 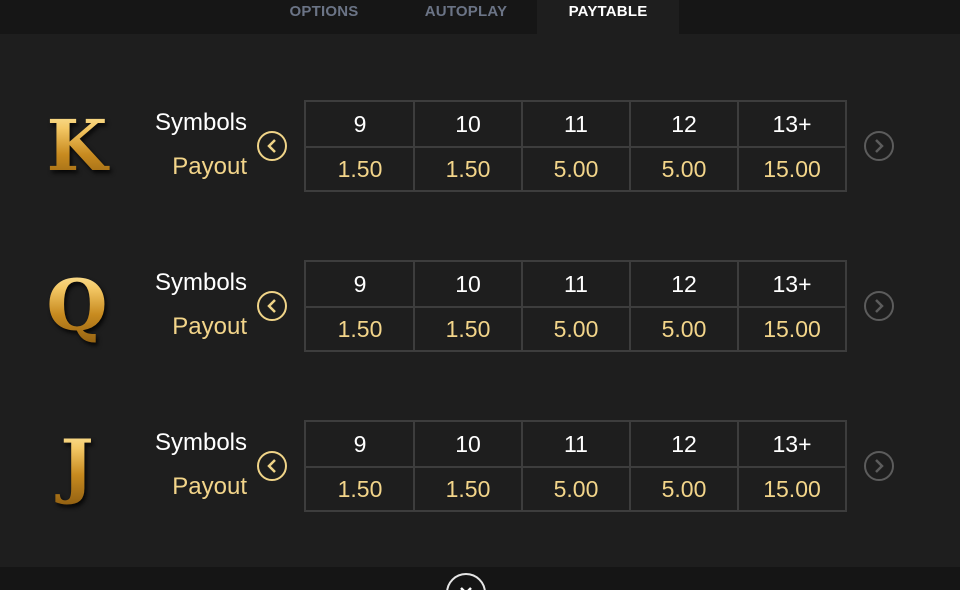 What do you see at coordinates (608, 17) in the screenshot?
I see `tab-paytable: PAYTABLE` at bounding box center [608, 17].